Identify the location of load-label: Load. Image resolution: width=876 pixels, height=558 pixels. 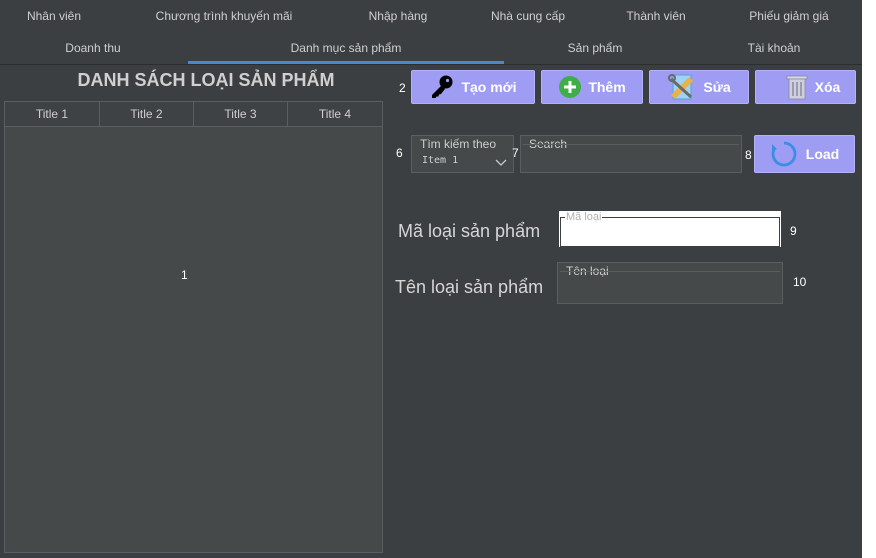
(822, 154).